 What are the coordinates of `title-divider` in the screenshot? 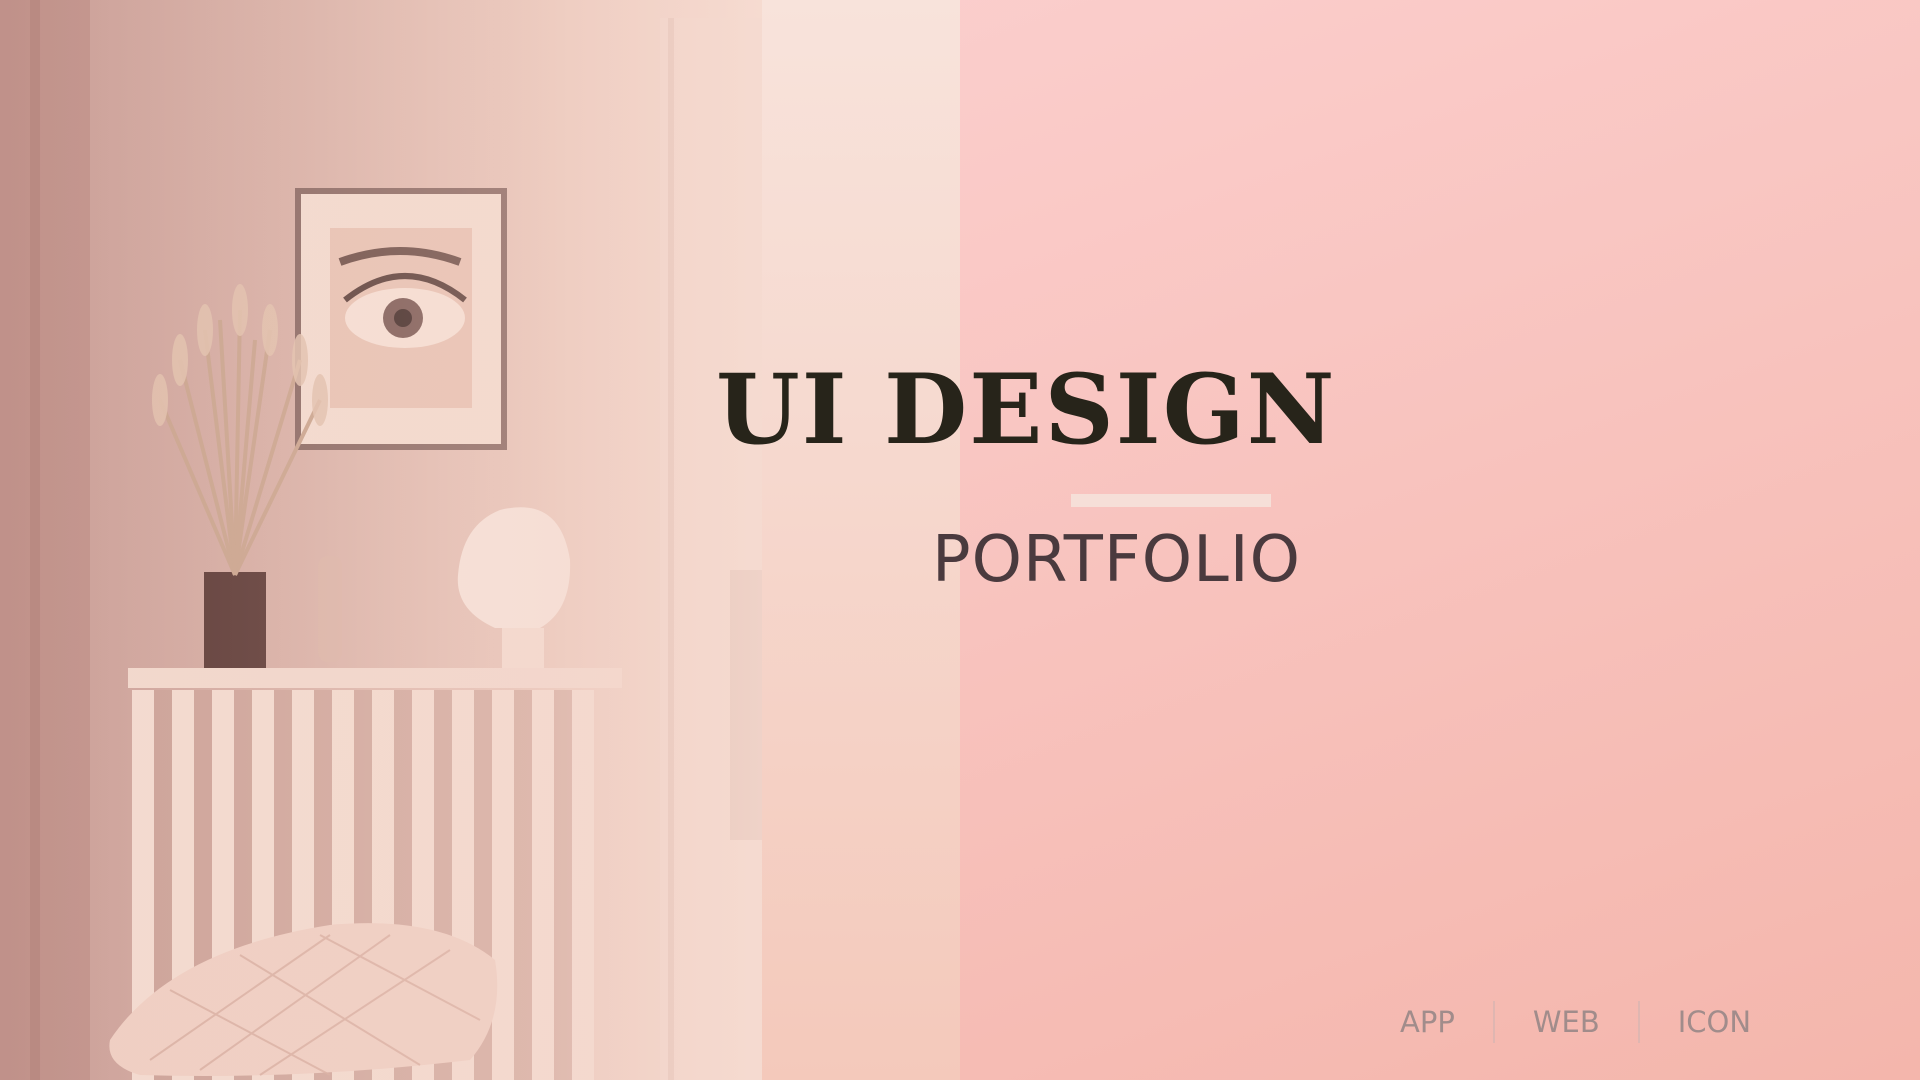 It's located at (1171, 500).